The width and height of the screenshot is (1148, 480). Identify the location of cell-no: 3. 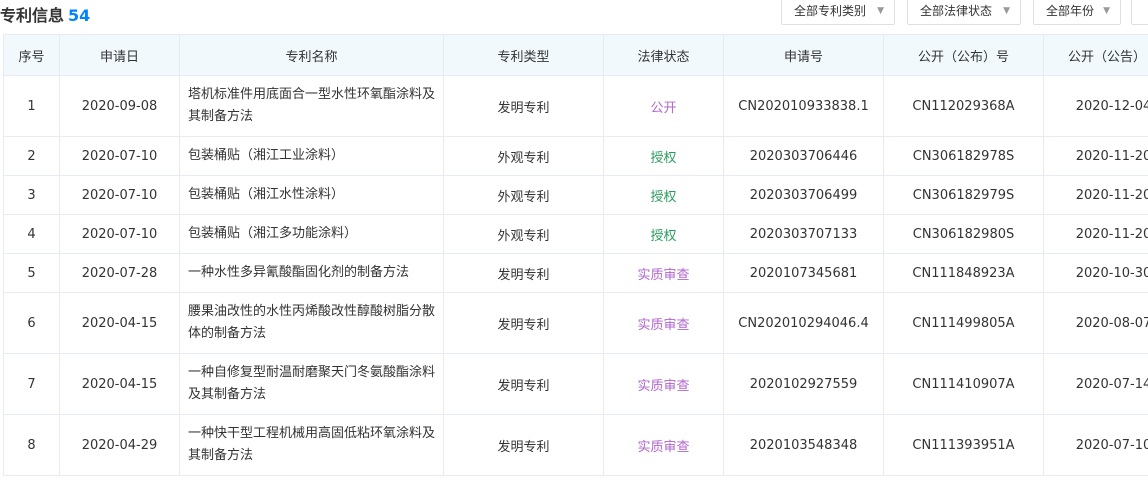
(31, 195).